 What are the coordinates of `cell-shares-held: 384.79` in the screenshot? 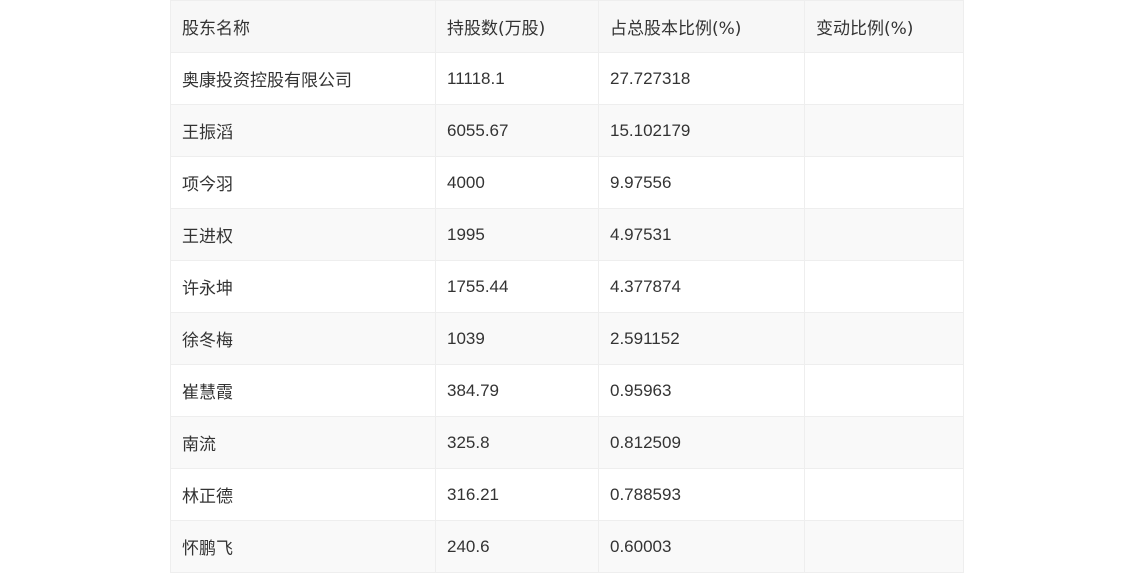 It's located at (517, 390).